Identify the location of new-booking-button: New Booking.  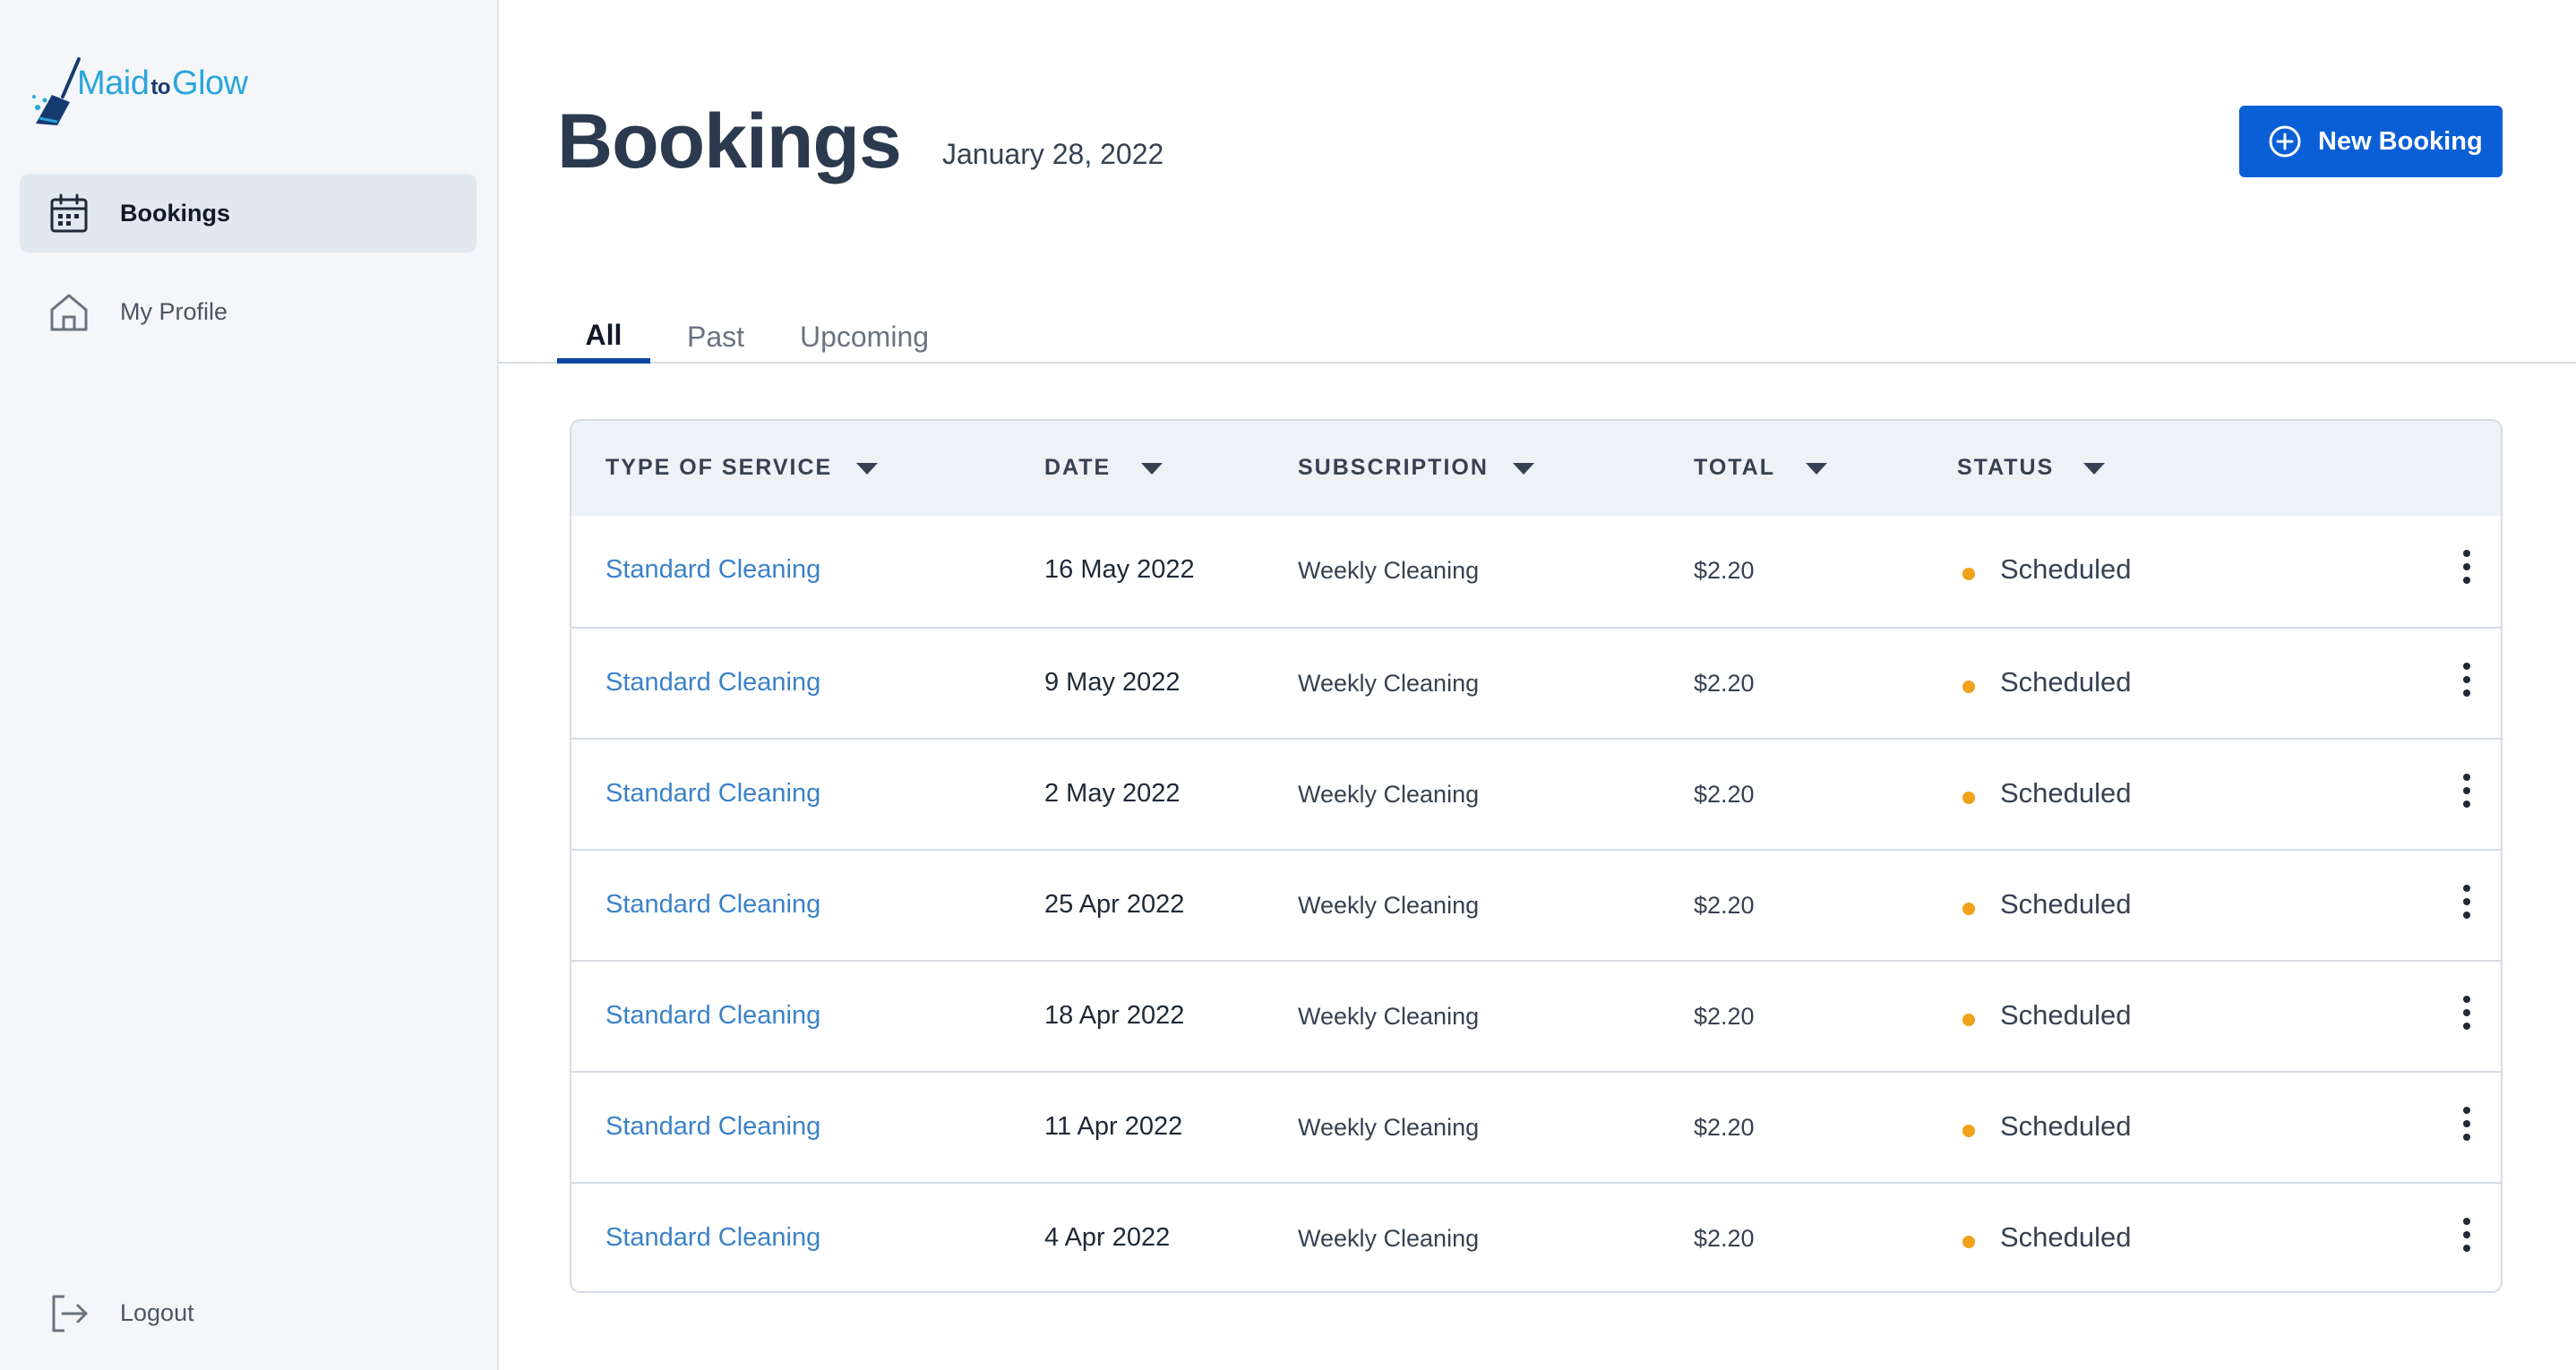
(2371, 142).